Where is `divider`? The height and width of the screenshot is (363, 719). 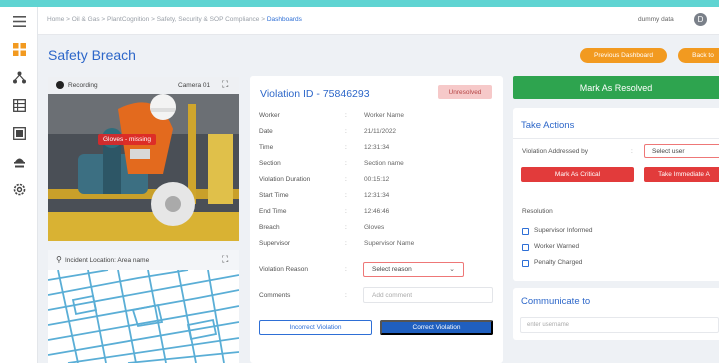
divider is located at coordinates (616, 138).